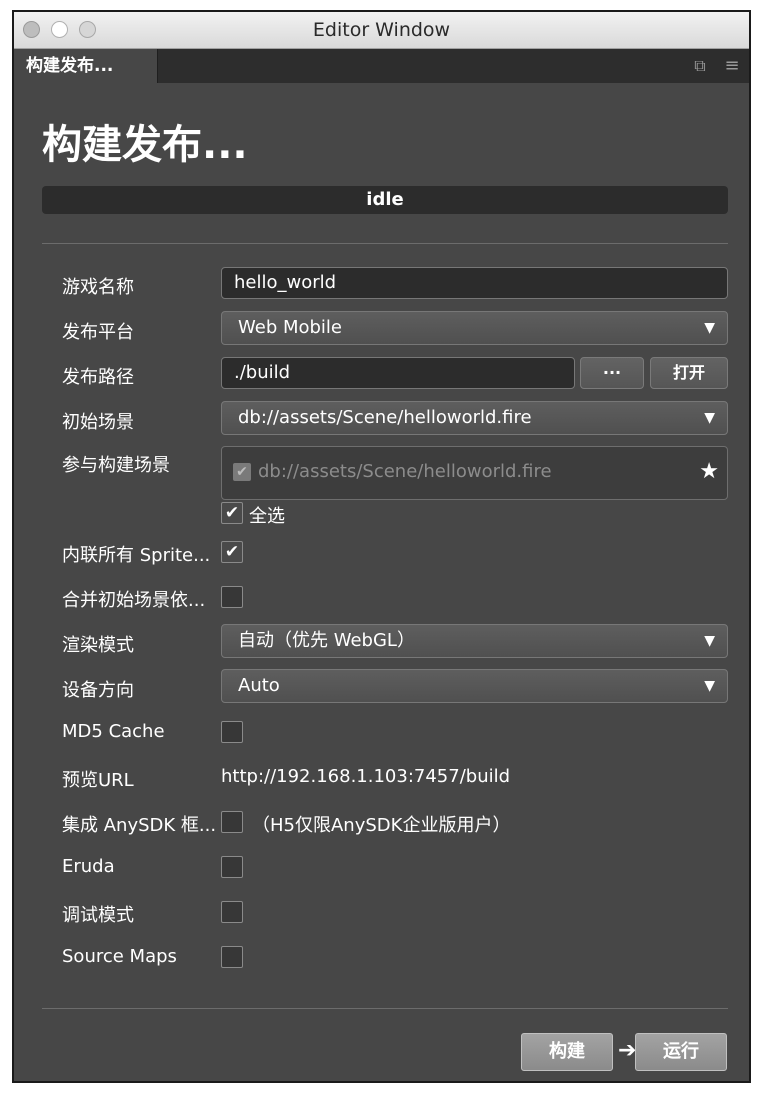 Image resolution: width=760 pixels, height=1095 pixels. Describe the element at coordinates (627, 1050) in the screenshot. I see `arrow-right-icon: ➔` at that location.